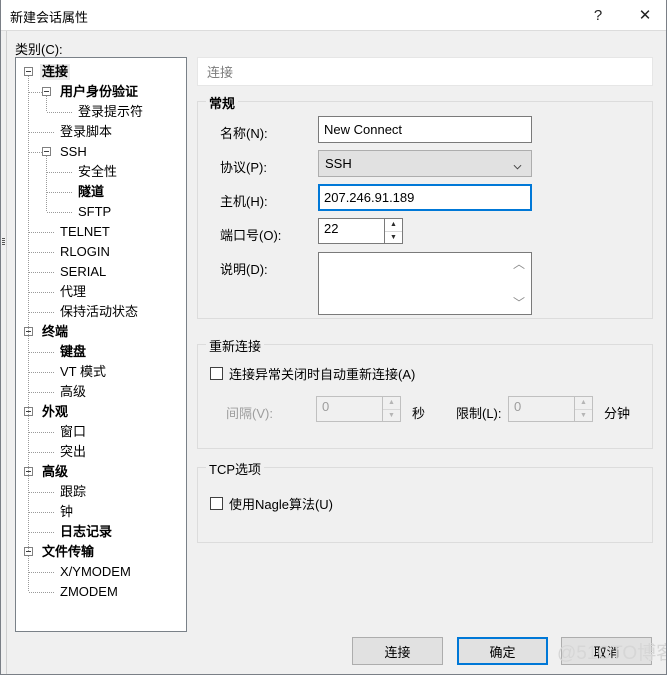 The width and height of the screenshot is (667, 675). Describe the element at coordinates (391, 415) in the screenshot. I see `interval-spin-down-icon: ▼` at that location.